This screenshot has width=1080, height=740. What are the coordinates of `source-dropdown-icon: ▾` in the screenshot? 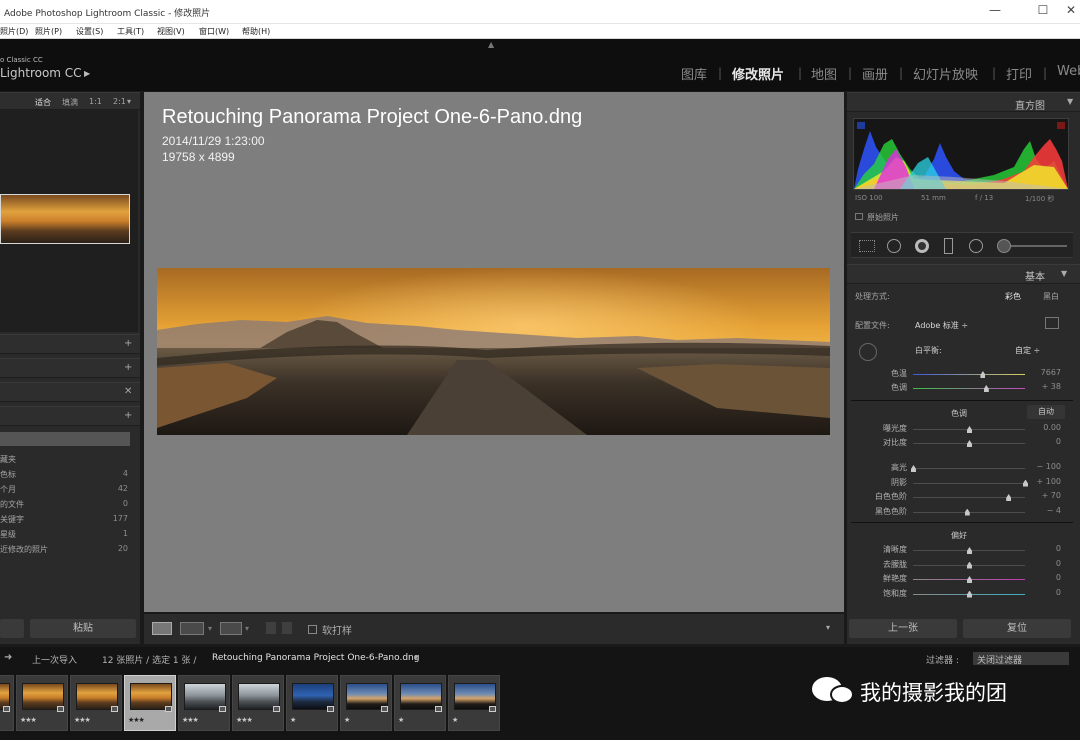 It's located at (416, 657).